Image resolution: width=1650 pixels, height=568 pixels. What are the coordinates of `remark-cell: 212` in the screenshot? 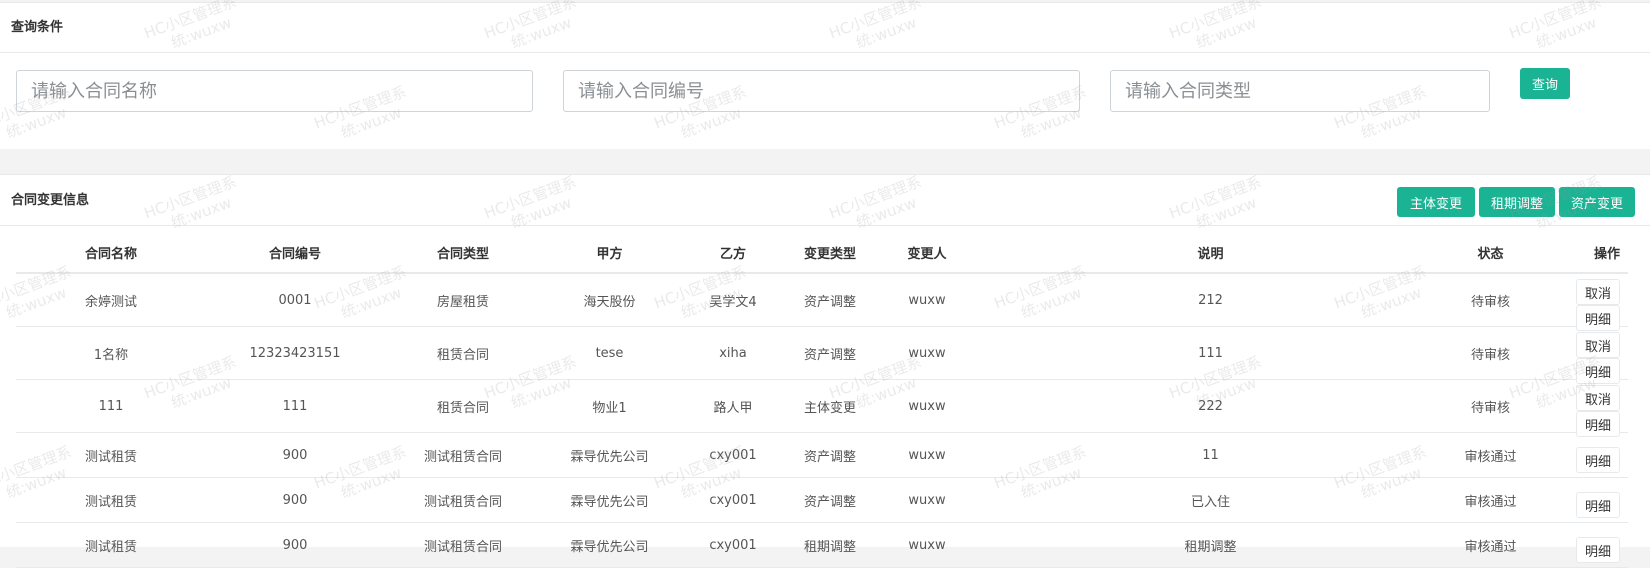 It's located at (1210, 300).